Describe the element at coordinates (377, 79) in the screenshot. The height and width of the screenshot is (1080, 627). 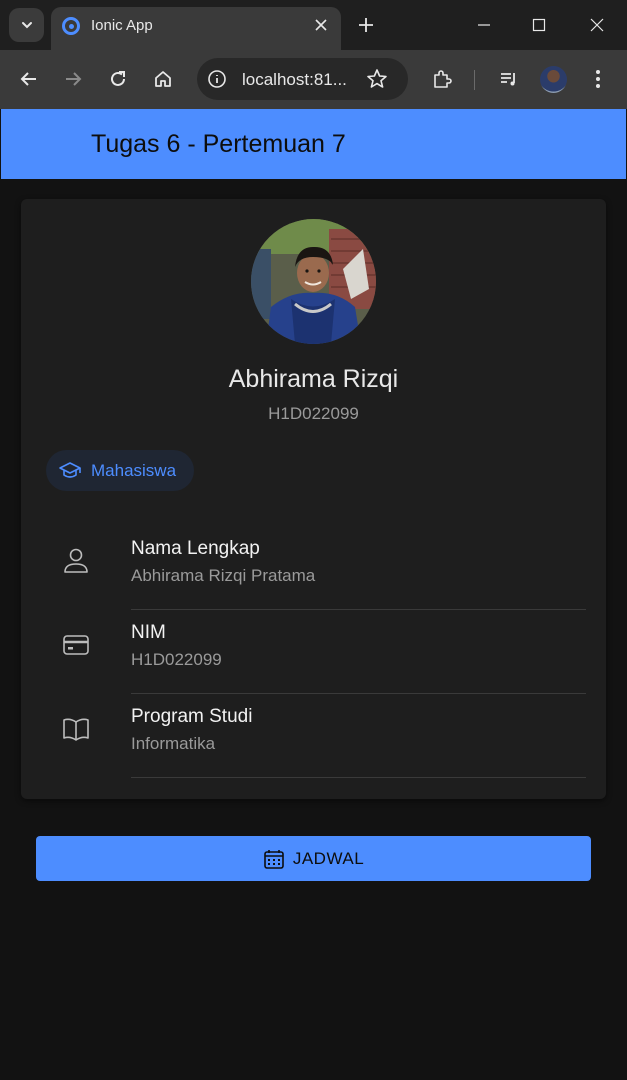
I see `star-icon` at that location.